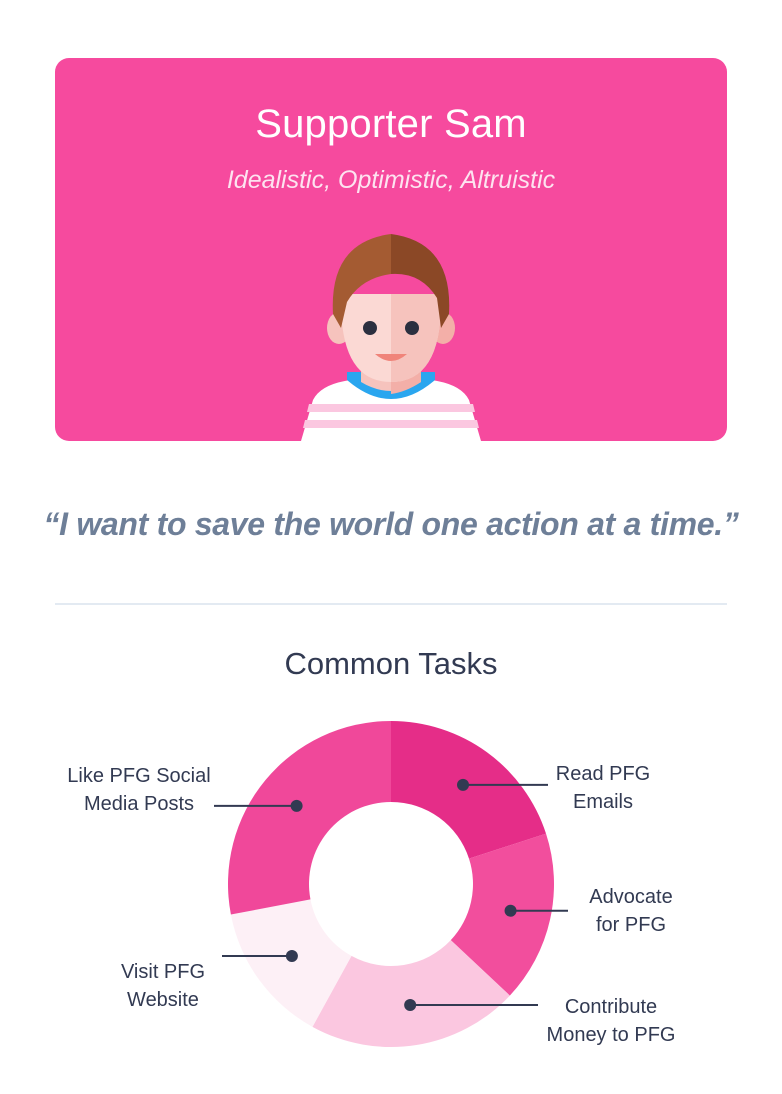 The image size is (782, 1094). Describe the element at coordinates (410, 1004) in the screenshot. I see `leader-dot-contribute-money` at that location.